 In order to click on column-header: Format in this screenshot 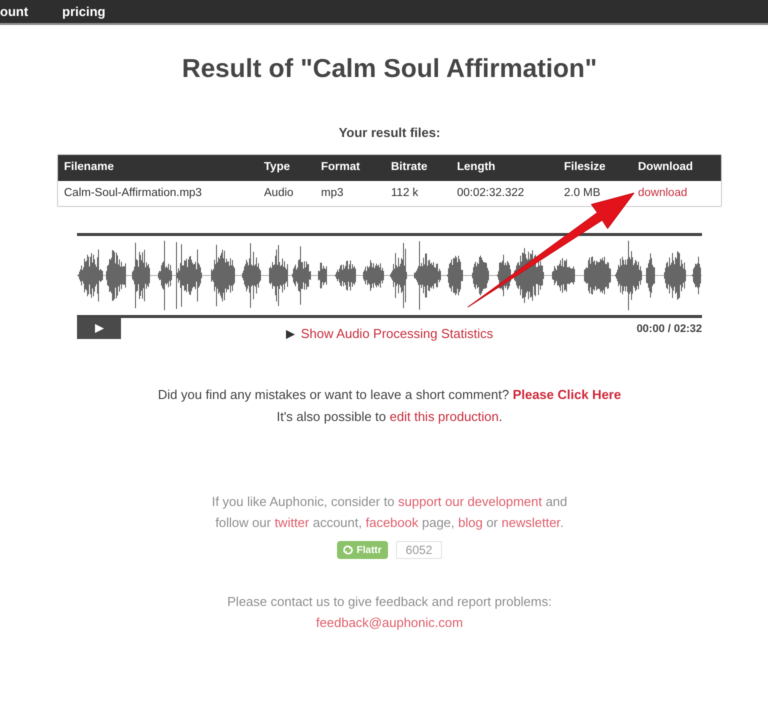, I will do `click(350, 168)`.